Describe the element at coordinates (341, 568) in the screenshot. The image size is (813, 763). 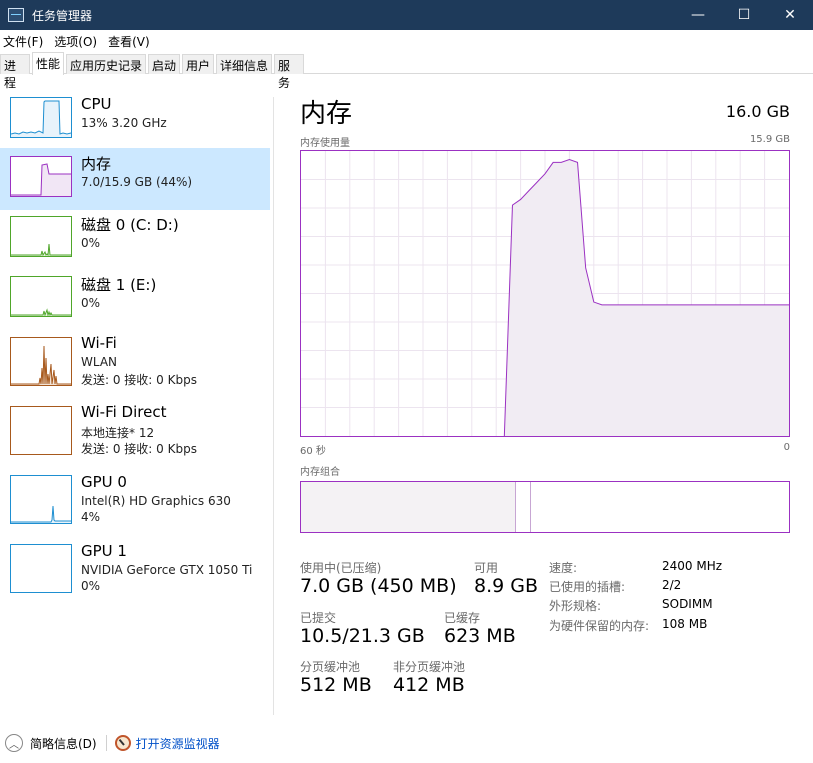
I see `in-use-label: 使用中(已压缩)` at that location.